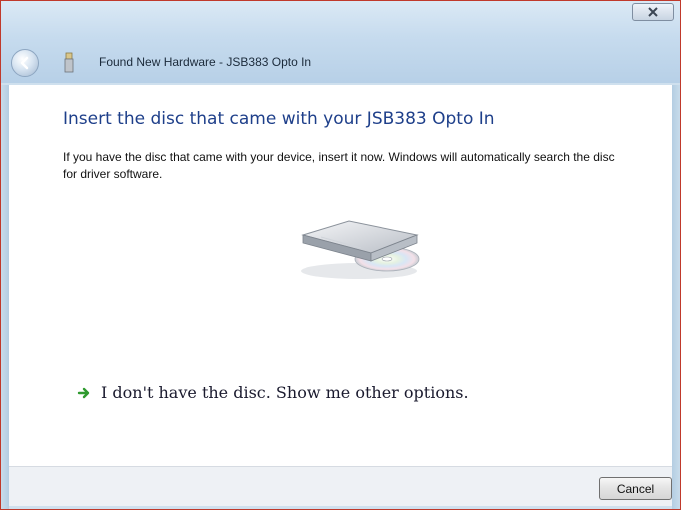  I want to click on window-frame-right, so click(676, 297).